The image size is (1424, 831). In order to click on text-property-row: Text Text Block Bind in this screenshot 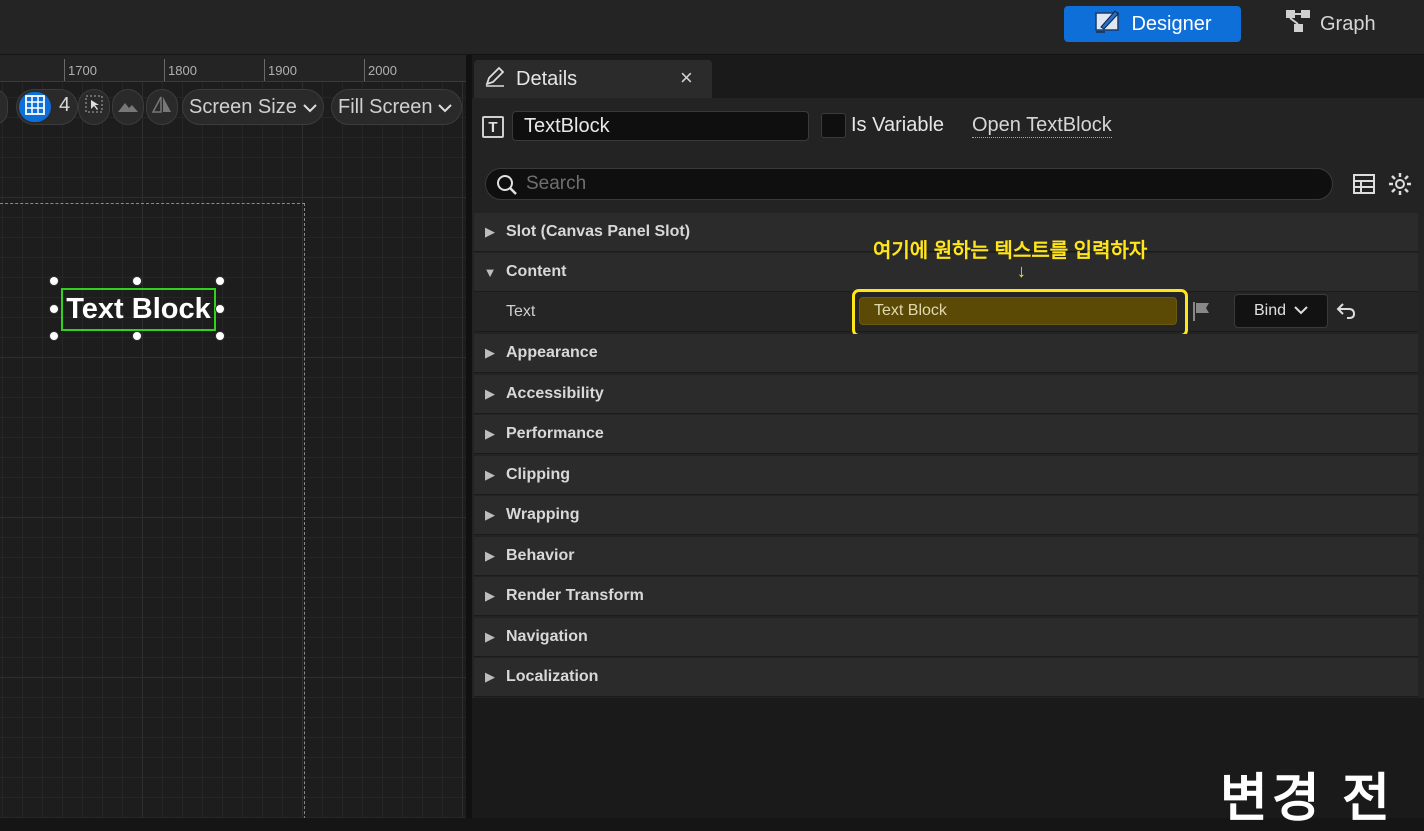, I will do `click(946, 313)`.